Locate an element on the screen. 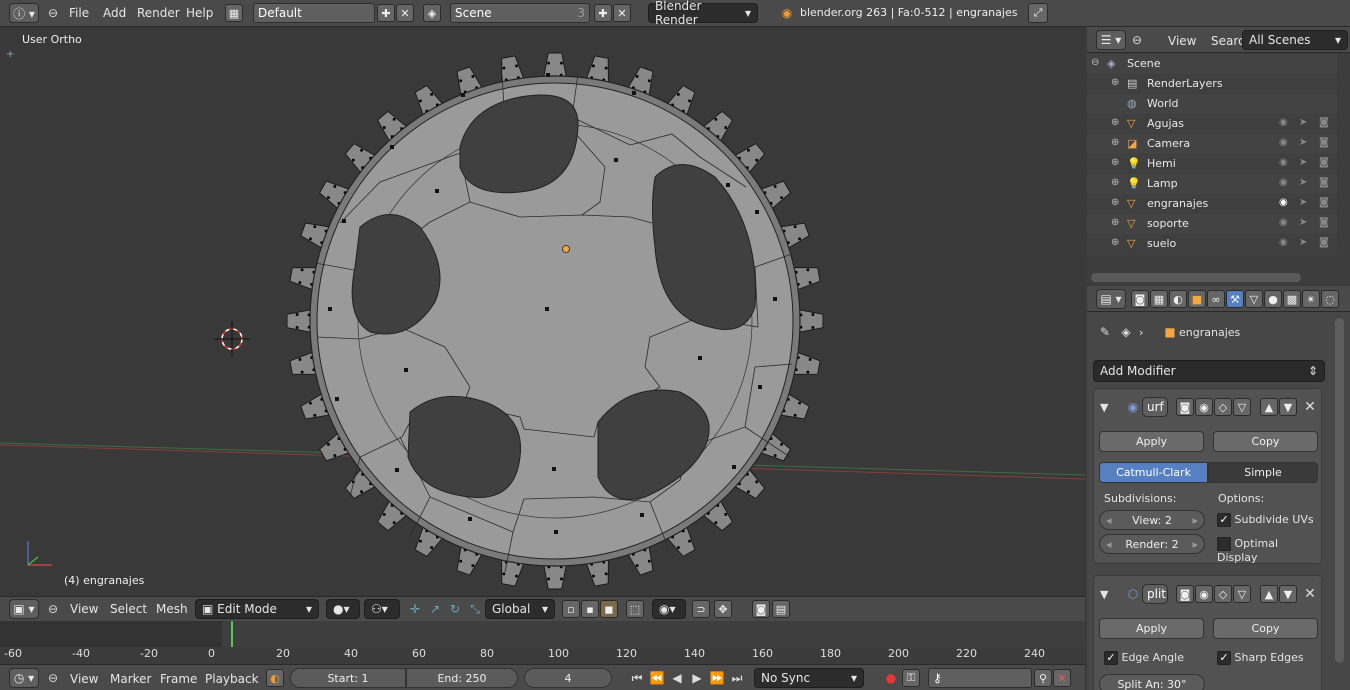  jump-end-icon: ⏭ is located at coordinates (737, 678).